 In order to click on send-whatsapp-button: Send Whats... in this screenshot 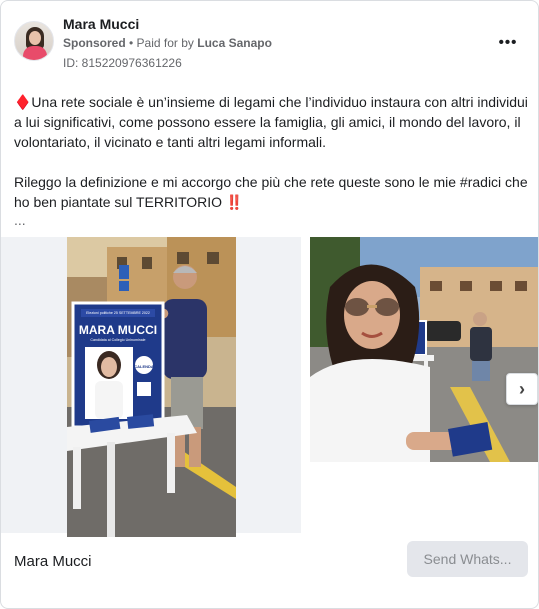, I will do `click(467, 559)`.